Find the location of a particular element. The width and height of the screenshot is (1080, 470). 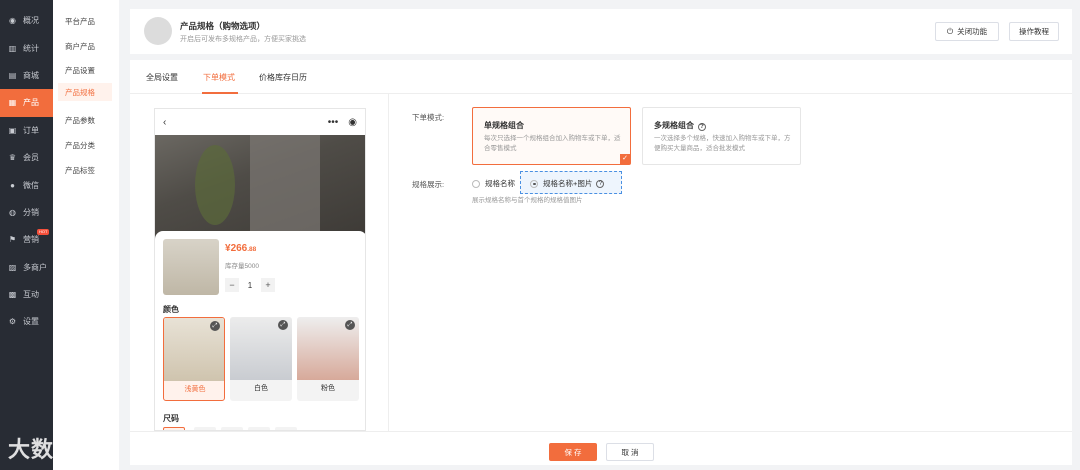

sidebar-item-label: 产品 is located at coordinates (31, 103).